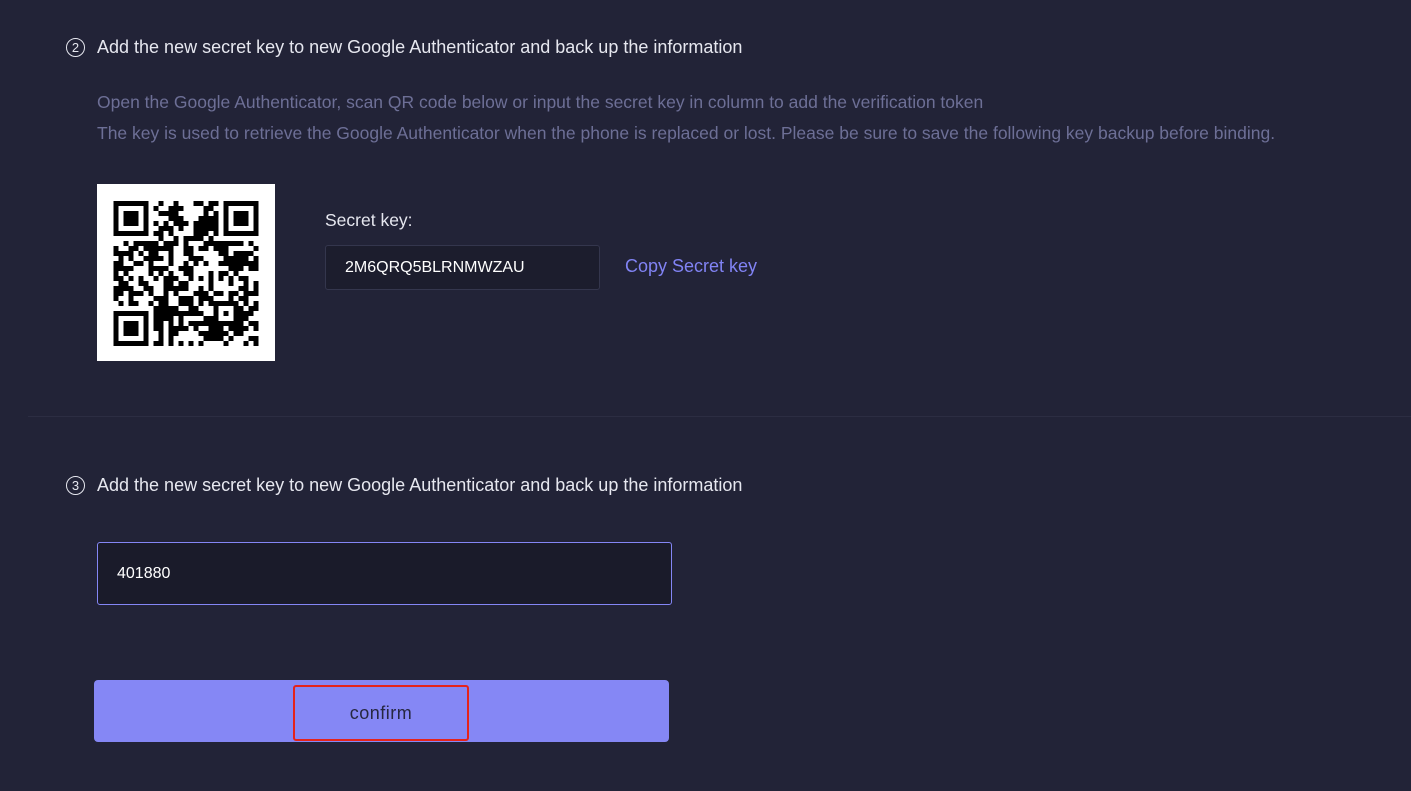 Image resolution: width=1411 pixels, height=791 pixels. I want to click on secret-key-field: 2M6QRQ5BLRNMWZAU, so click(462, 267).